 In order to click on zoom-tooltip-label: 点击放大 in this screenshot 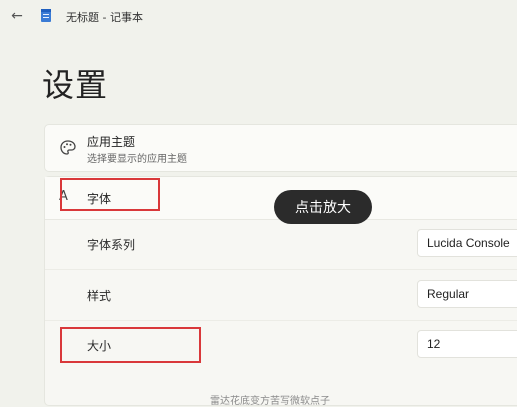, I will do `click(323, 208)`.